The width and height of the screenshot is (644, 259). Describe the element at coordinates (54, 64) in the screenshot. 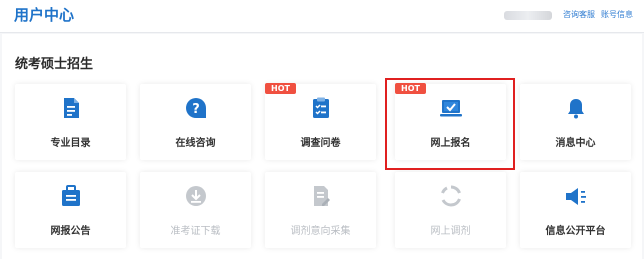

I see `section-title: 统考硕士招生` at that location.